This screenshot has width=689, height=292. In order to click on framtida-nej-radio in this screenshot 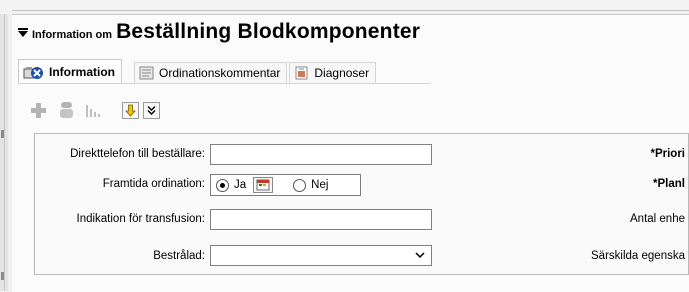, I will do `click(300, 185)`.